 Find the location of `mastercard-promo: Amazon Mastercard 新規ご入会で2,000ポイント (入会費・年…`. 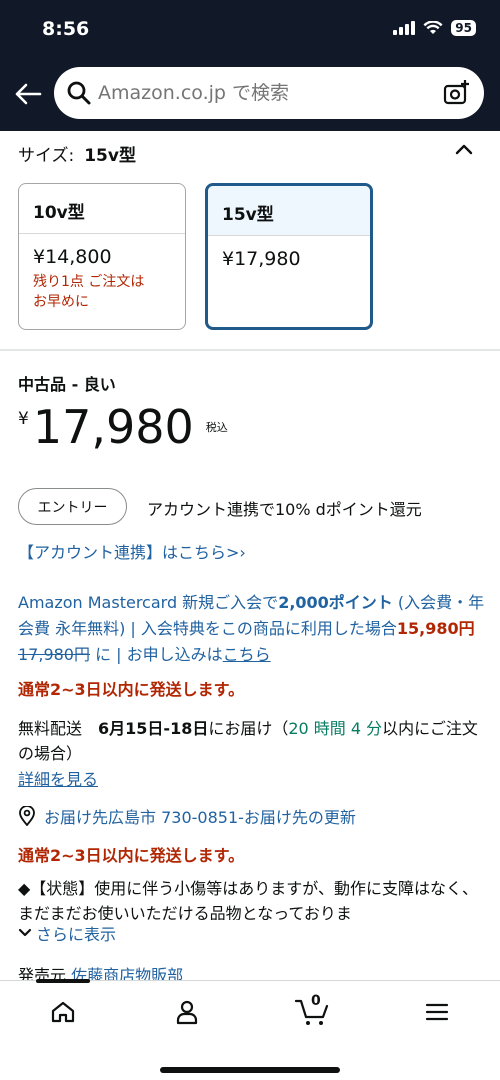

mastercard-promo: Amazon Mastercard 新規ご入会で2,000ポイント (入会費・年… is located at coordinates (253, 629).